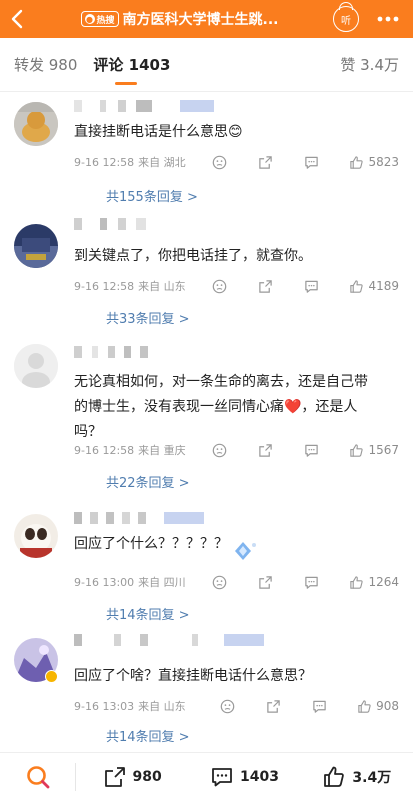  What do you see at coordinates (236, 286) in the screenshot?
I see `comment-meta: 9-16 12:58 来自 山东 4189` at bounding box center [236, 286].